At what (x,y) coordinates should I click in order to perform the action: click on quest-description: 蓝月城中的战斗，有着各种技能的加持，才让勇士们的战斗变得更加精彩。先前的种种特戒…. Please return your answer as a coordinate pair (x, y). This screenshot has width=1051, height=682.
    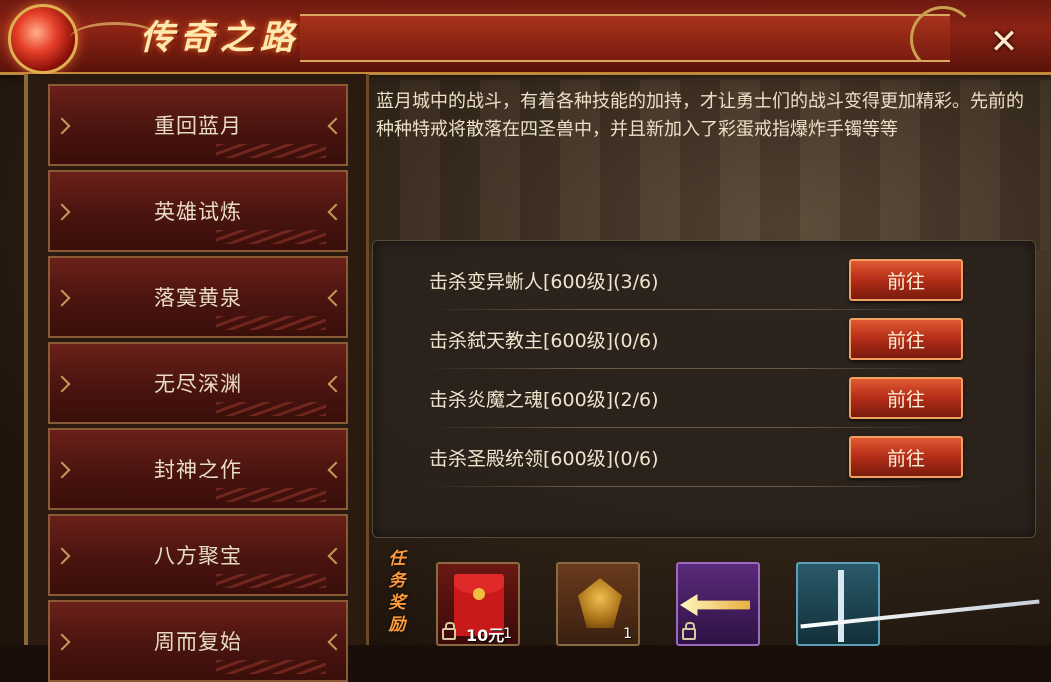
    Looking at the image, I should click on (700, 115).